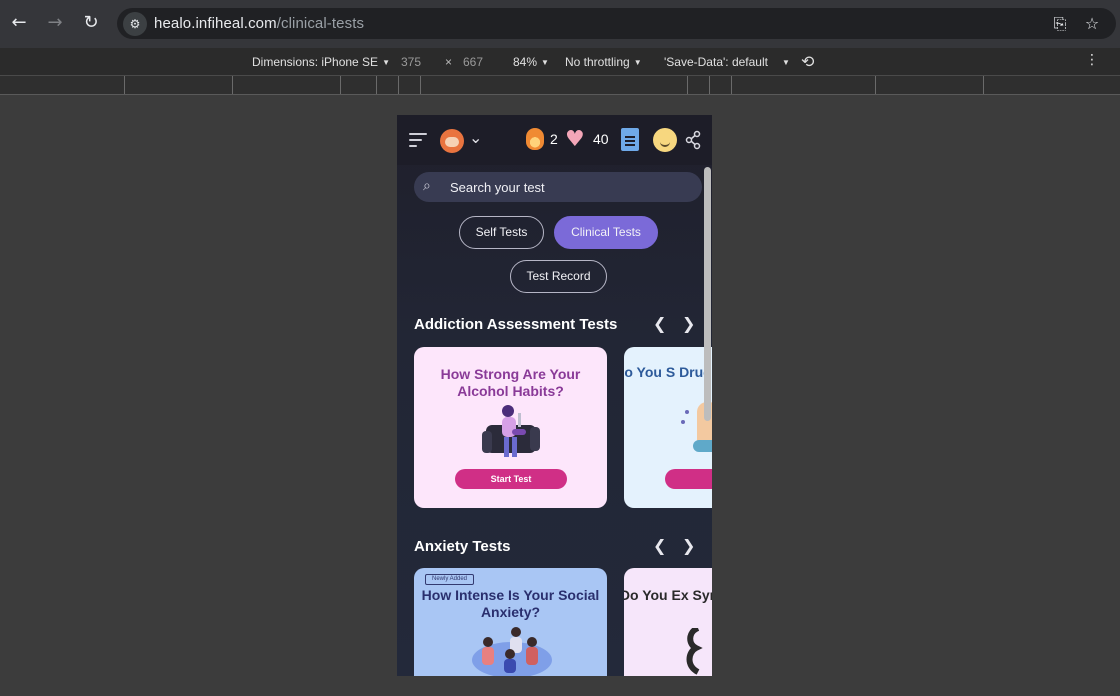  Describe the element at coordinates (668, 622) in the screenshot. I see `test-card: Do You Ex Sym` at that location.